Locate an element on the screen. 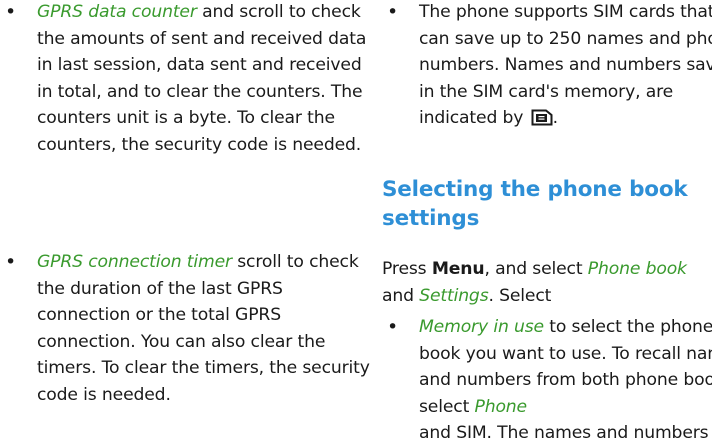 The image size is (712, 447). instruction-and: and is located at coordinates (401, 295).